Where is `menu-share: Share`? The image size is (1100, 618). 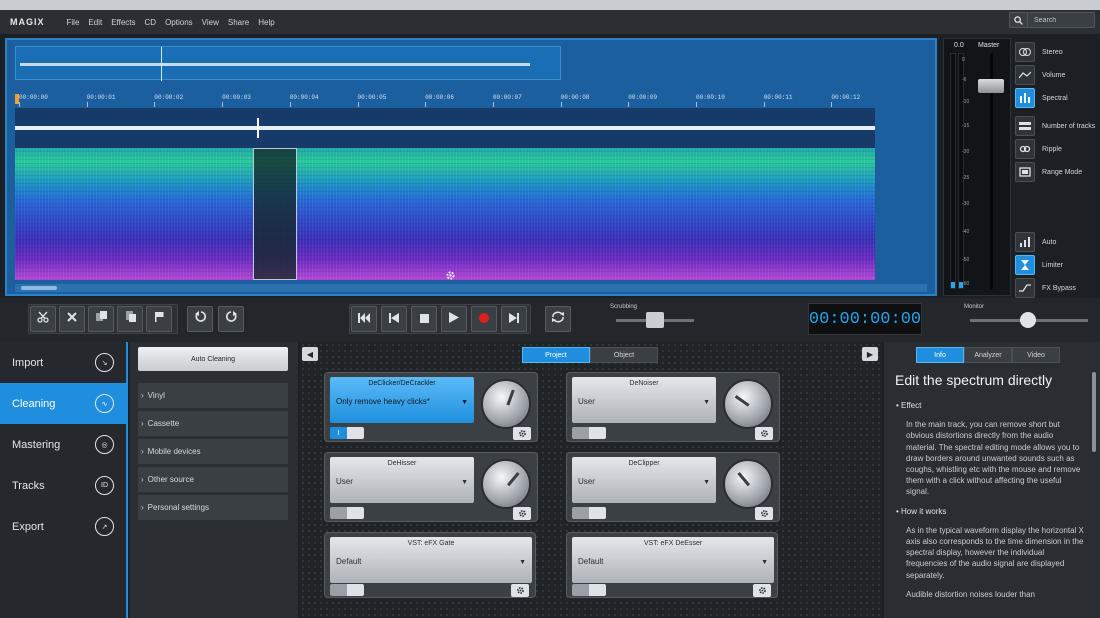 menu-share: Share is located at coordinates (238, 22).